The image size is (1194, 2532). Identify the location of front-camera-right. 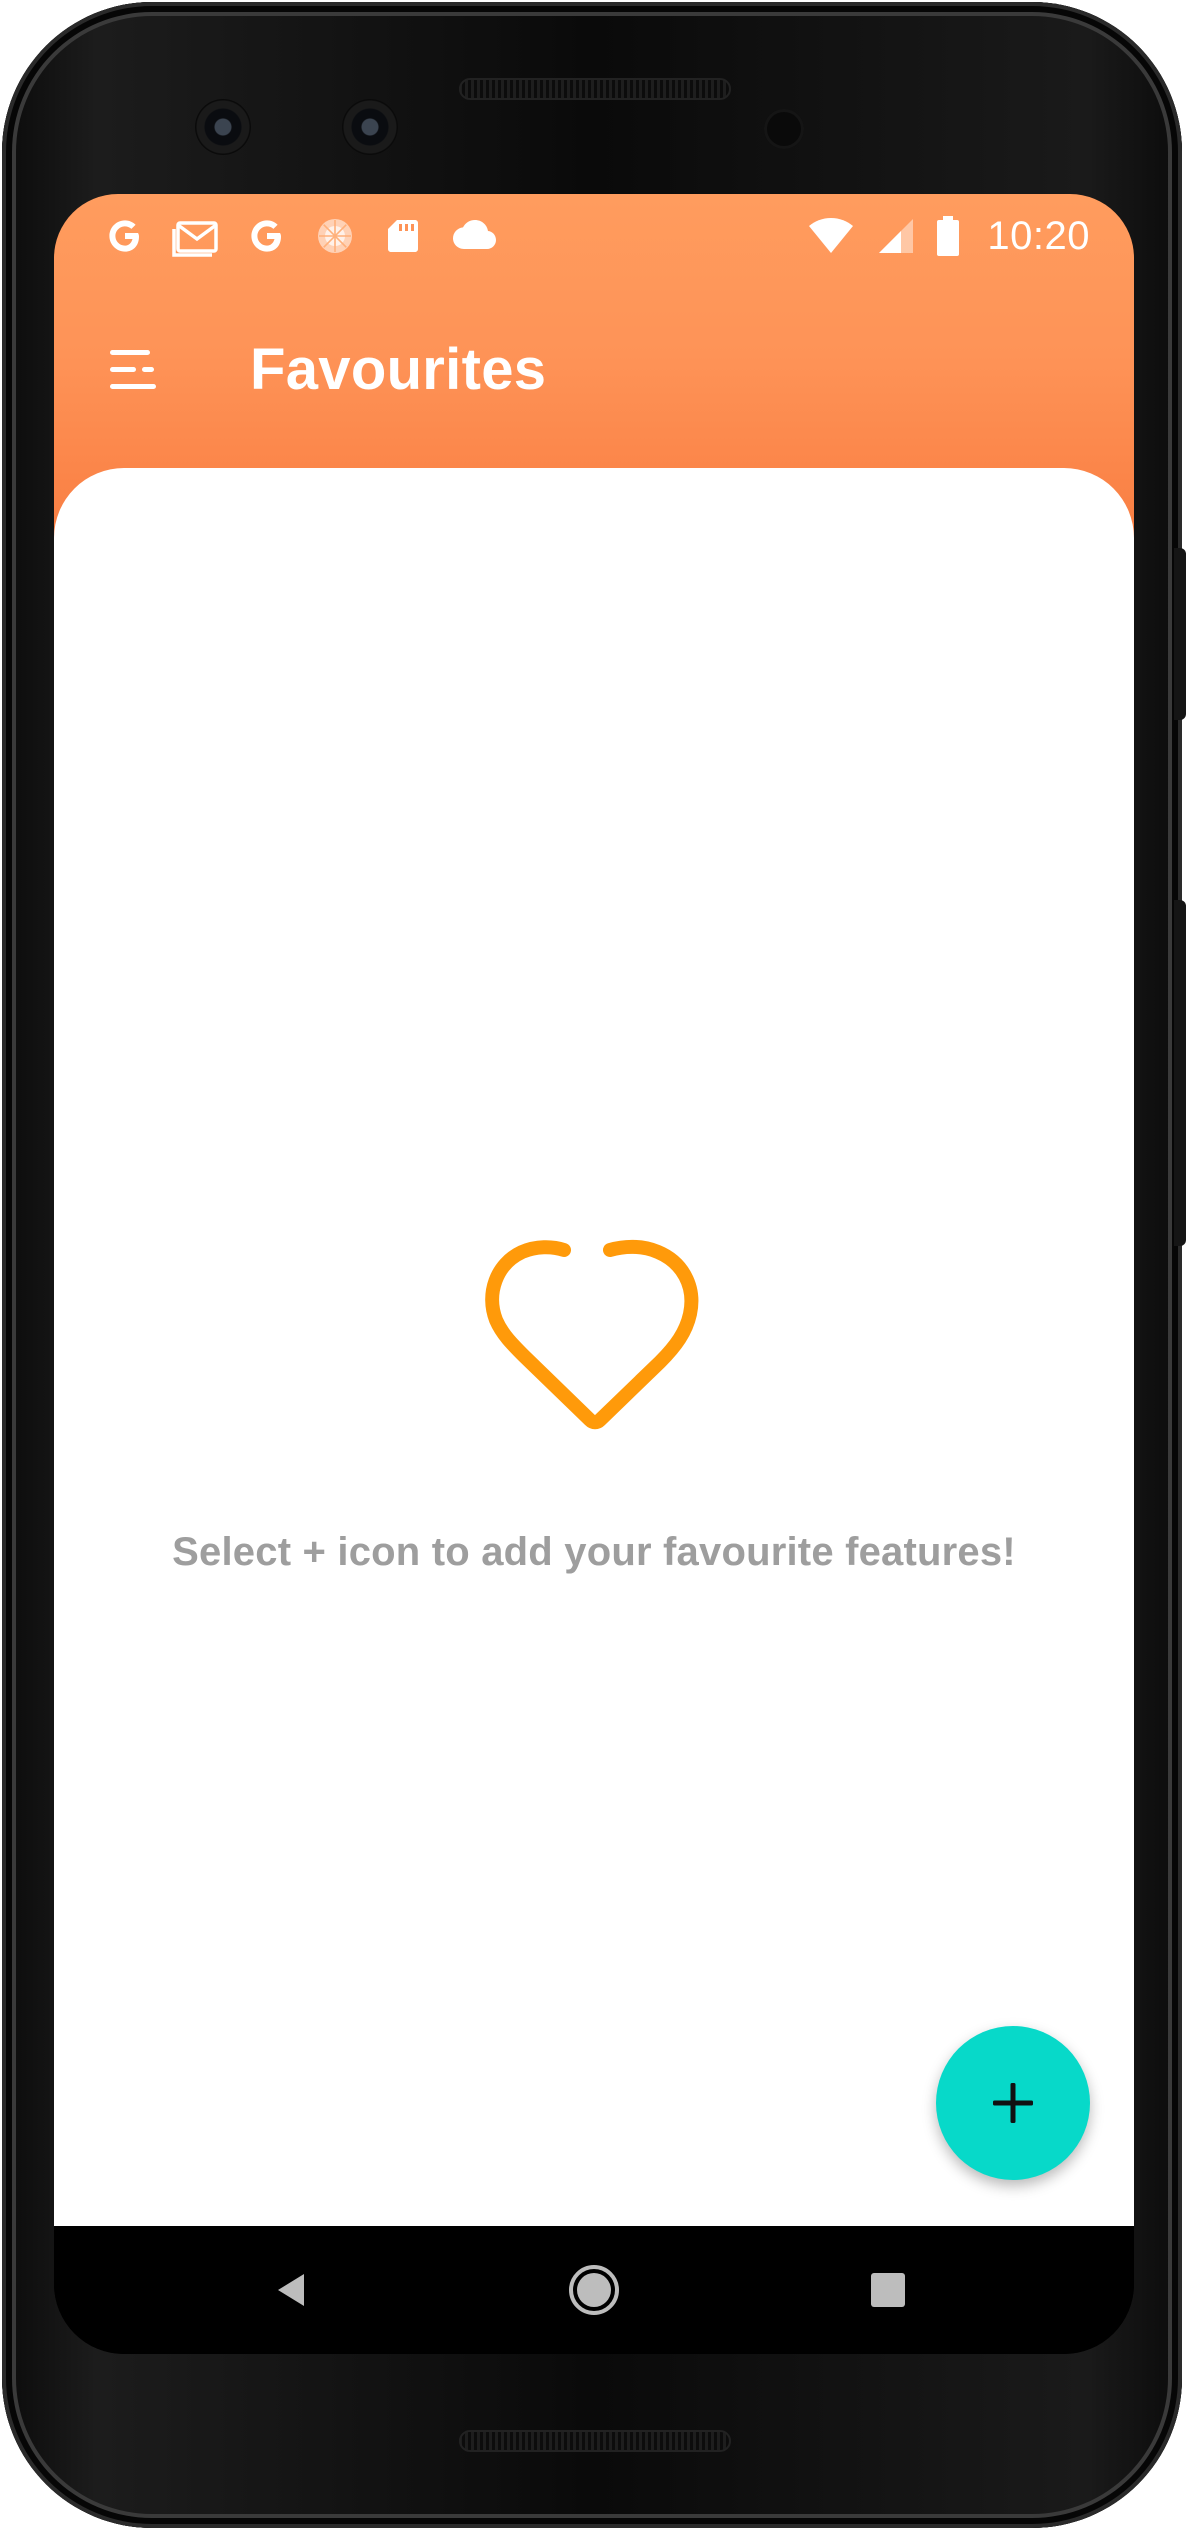
(370, 127).